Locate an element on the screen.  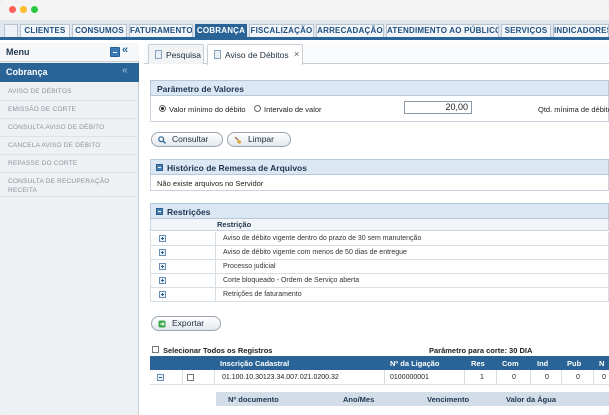
col-ligacao: Nº da Ligação is located at coordinates (415, 363).